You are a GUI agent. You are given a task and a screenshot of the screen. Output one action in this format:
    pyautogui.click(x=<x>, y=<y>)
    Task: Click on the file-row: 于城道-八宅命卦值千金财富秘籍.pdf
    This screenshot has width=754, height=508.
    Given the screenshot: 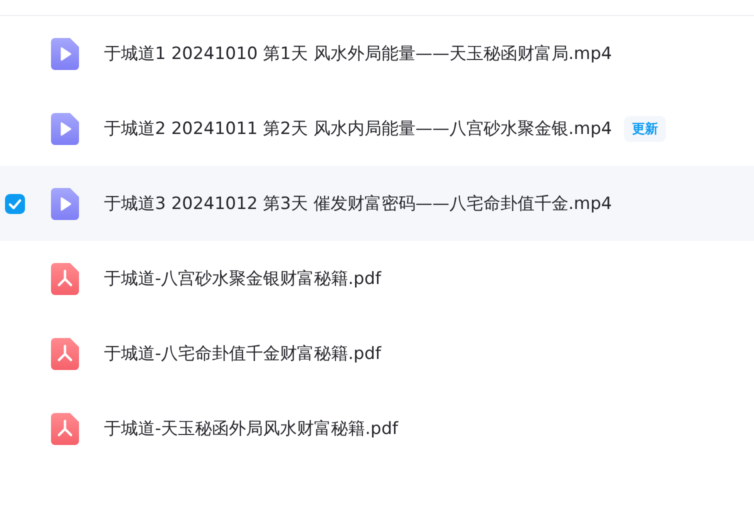 What is the action you would take?
    pyautogui.click(x=377, y=353)
    